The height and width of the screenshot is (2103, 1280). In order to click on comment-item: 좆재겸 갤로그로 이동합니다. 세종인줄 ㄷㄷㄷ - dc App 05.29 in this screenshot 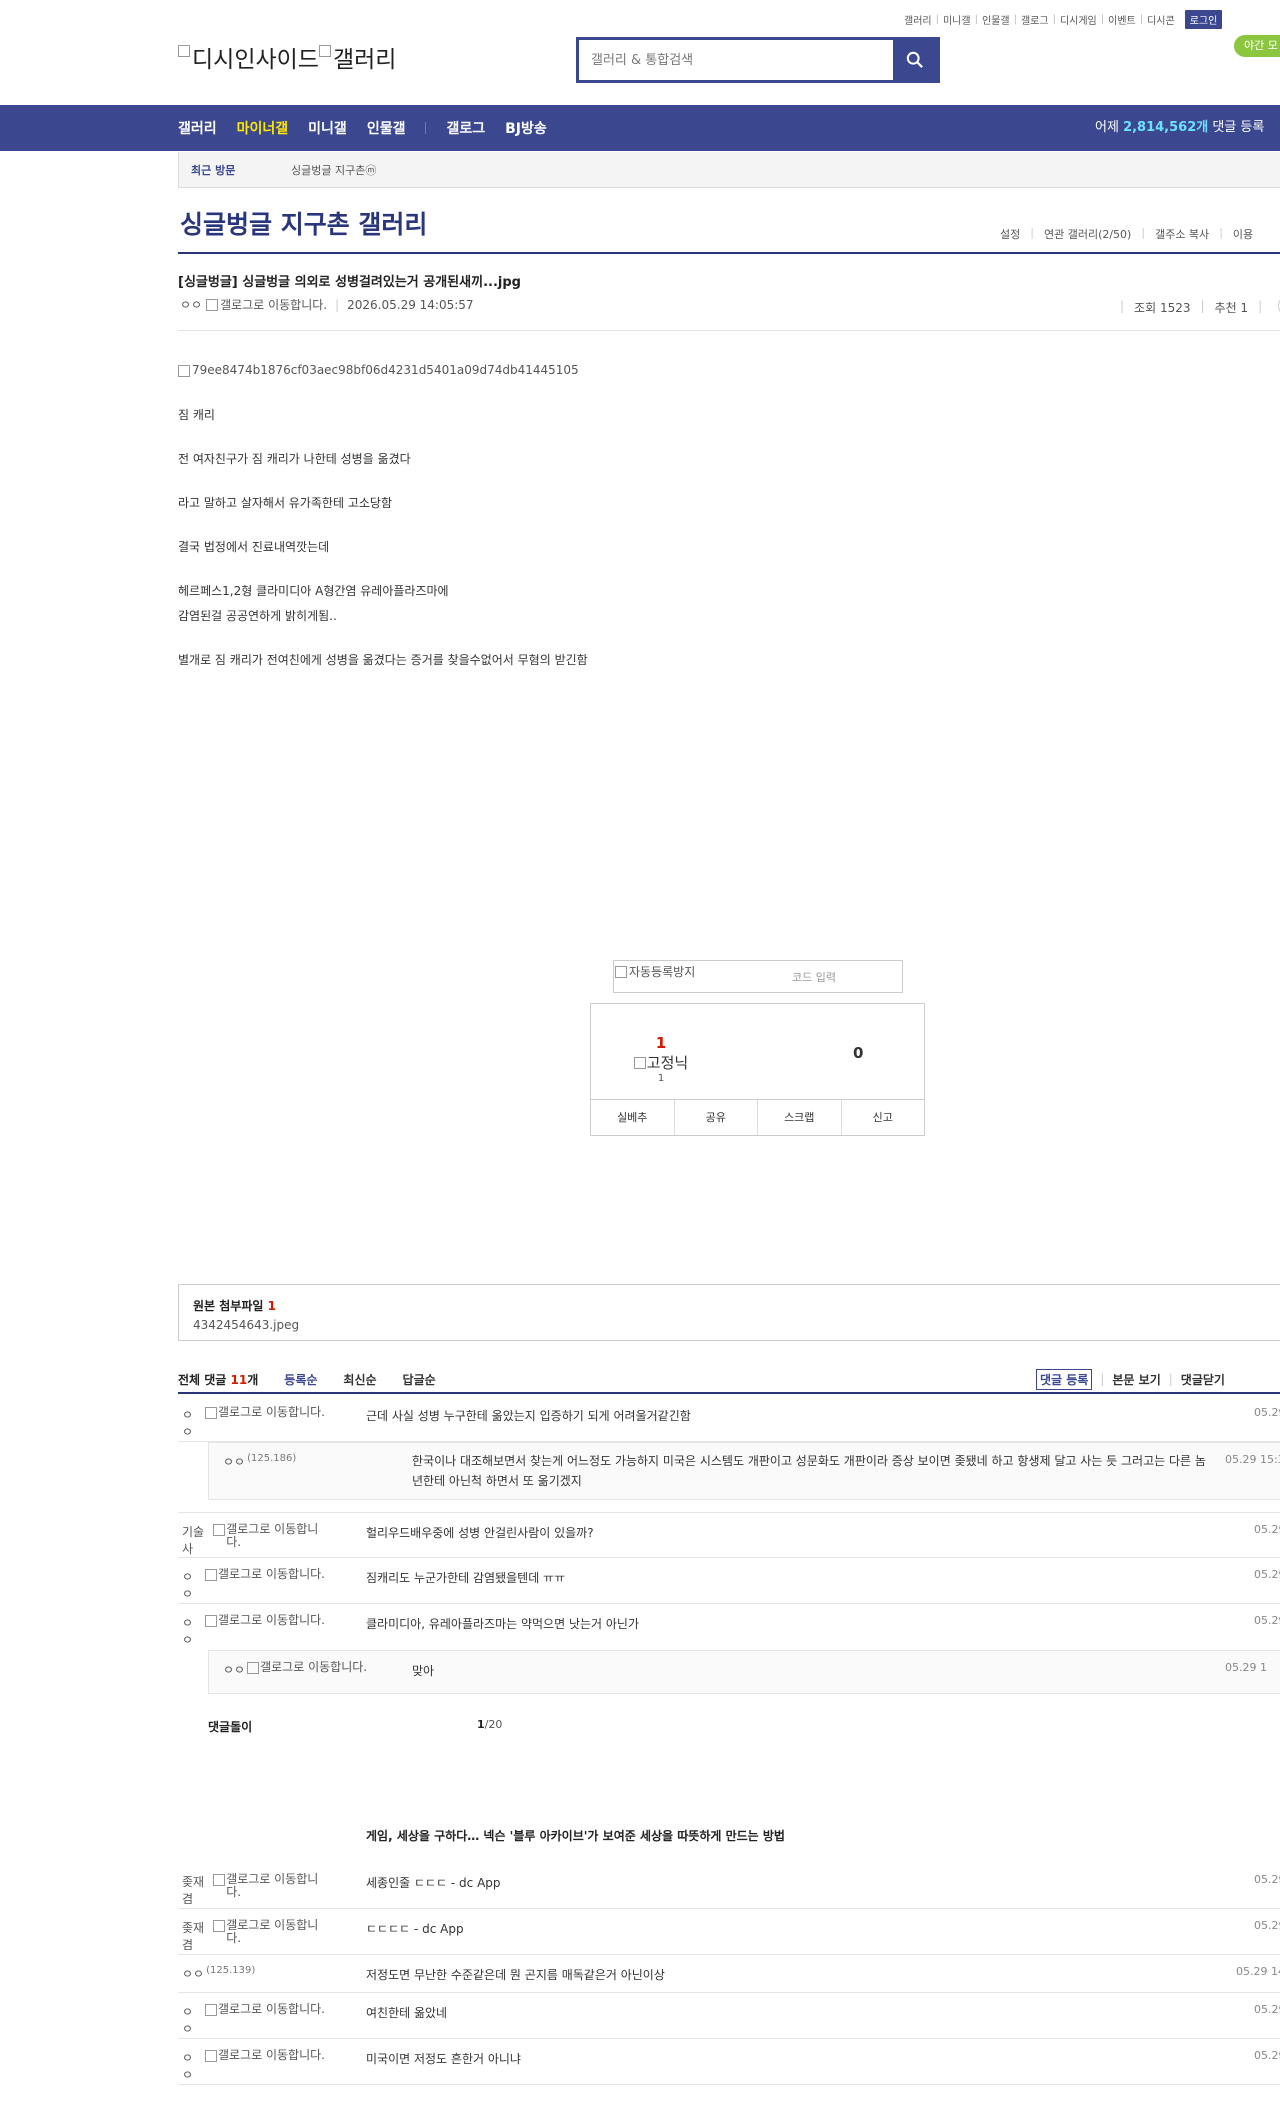, I will do `click(729, 1886)`.